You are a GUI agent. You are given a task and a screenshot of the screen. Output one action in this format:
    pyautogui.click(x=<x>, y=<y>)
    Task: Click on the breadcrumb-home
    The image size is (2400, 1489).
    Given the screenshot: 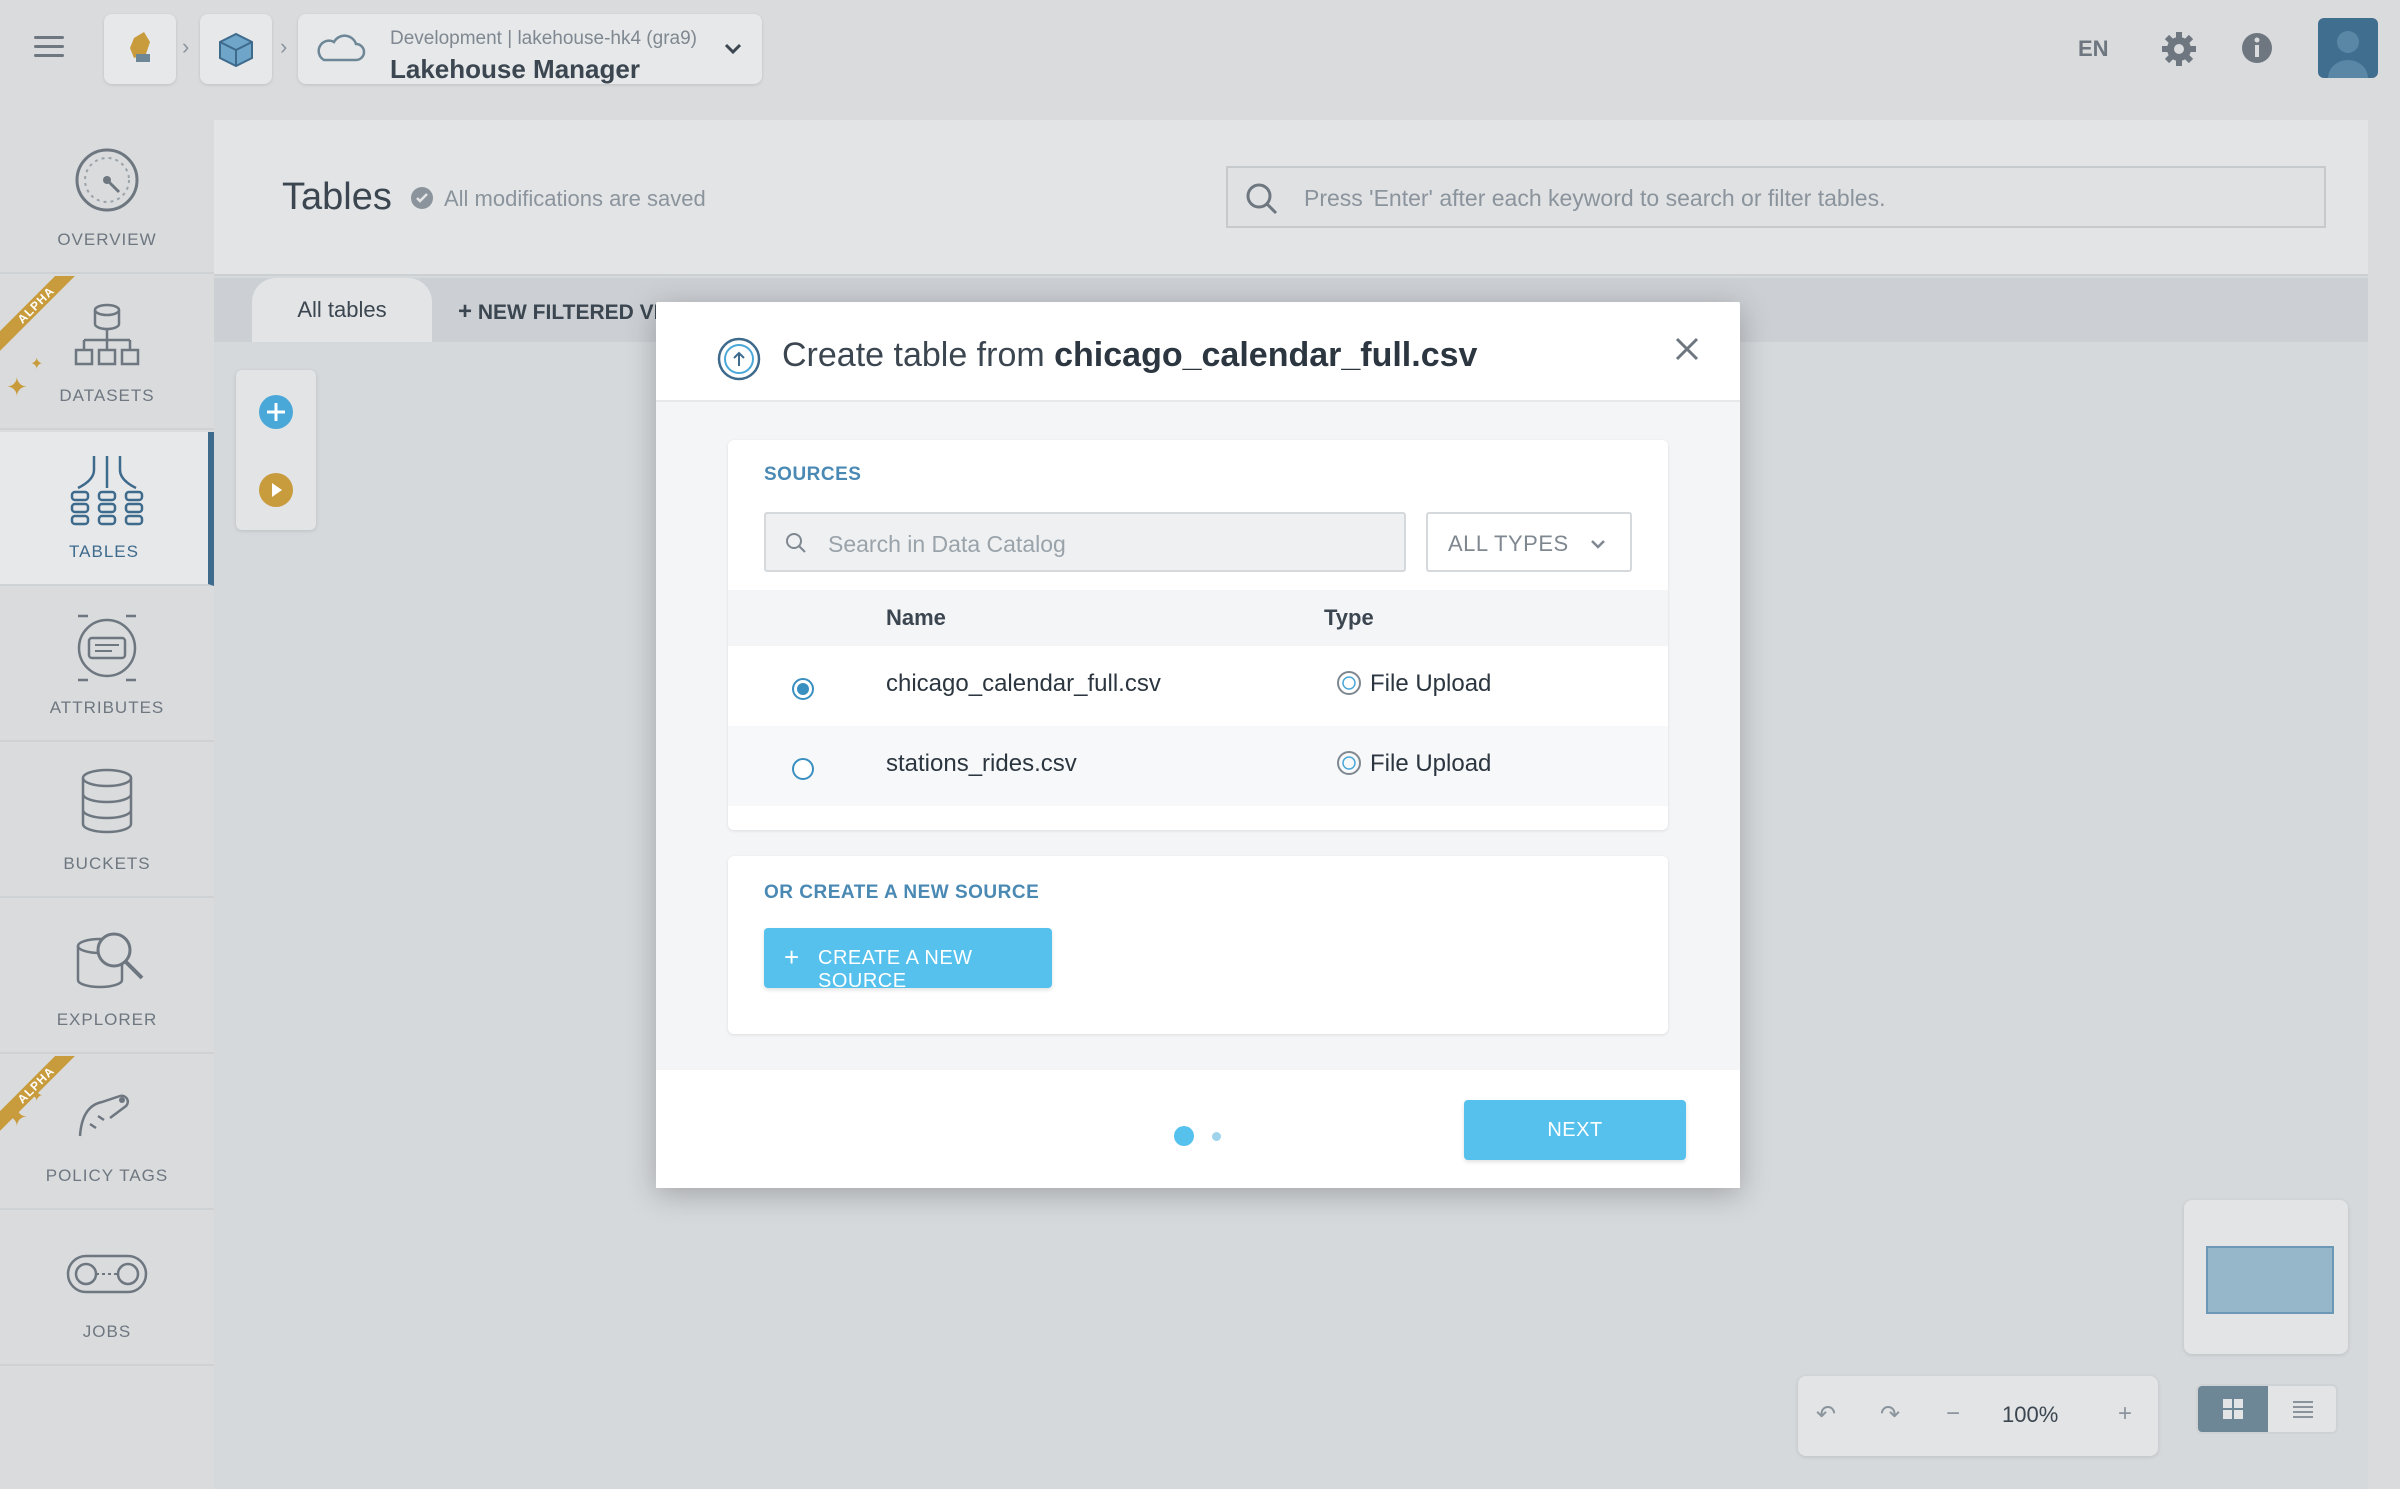 What is the action you would take?
    pyautogui.click(x=140, y=49)
    